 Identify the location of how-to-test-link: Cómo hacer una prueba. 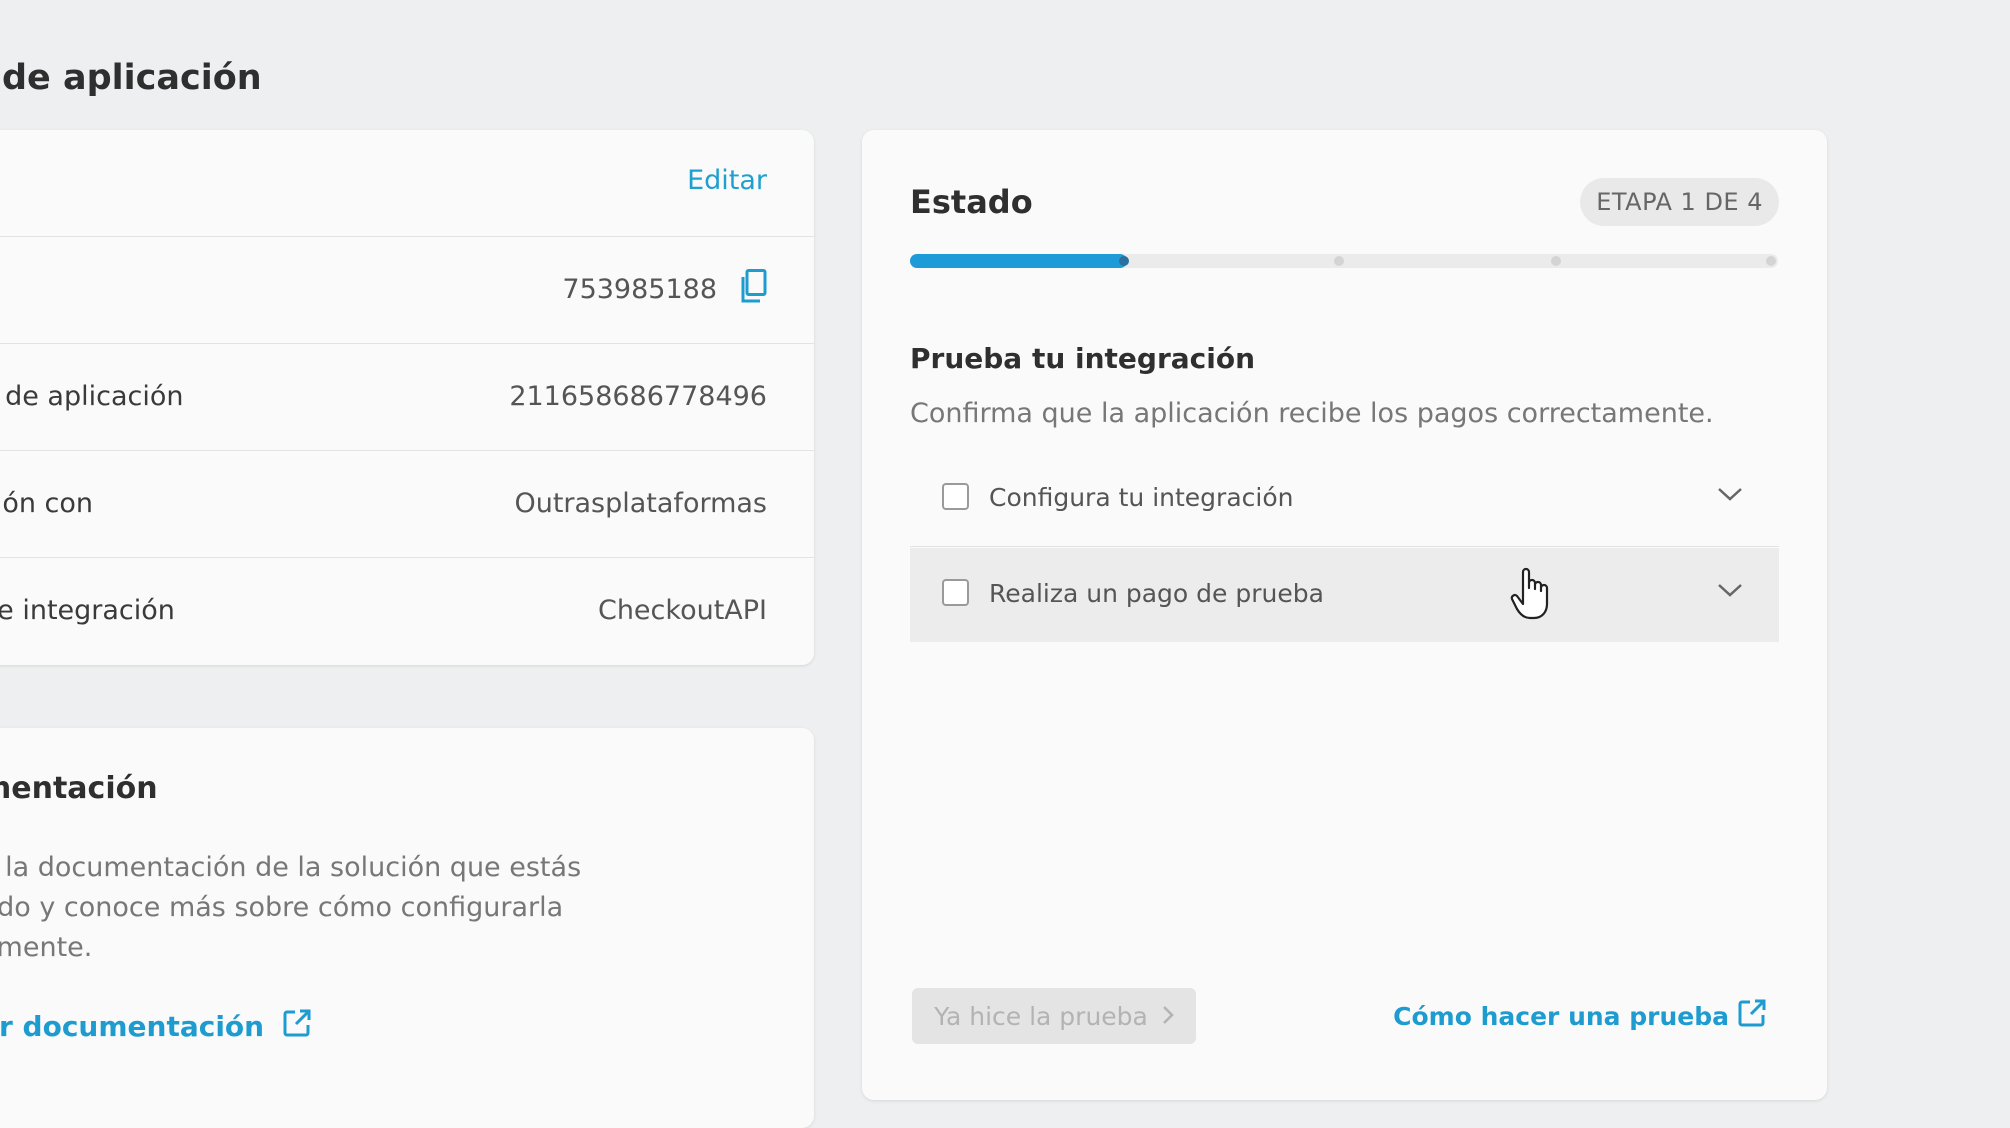
(1580, 1016).